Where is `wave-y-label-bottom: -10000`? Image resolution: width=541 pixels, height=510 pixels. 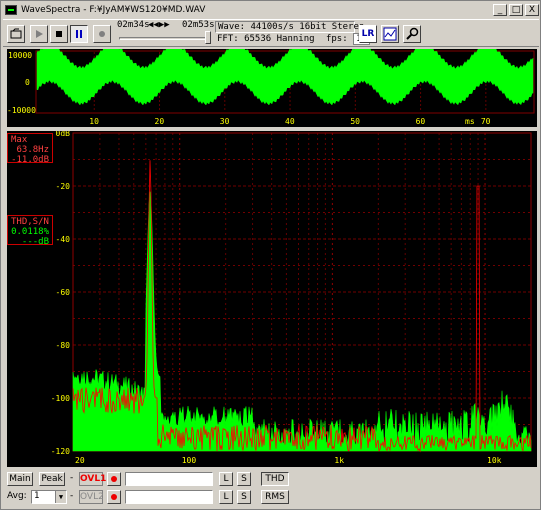
wave-y-label-bottom: -10000 is located at coordinates (21, 110).